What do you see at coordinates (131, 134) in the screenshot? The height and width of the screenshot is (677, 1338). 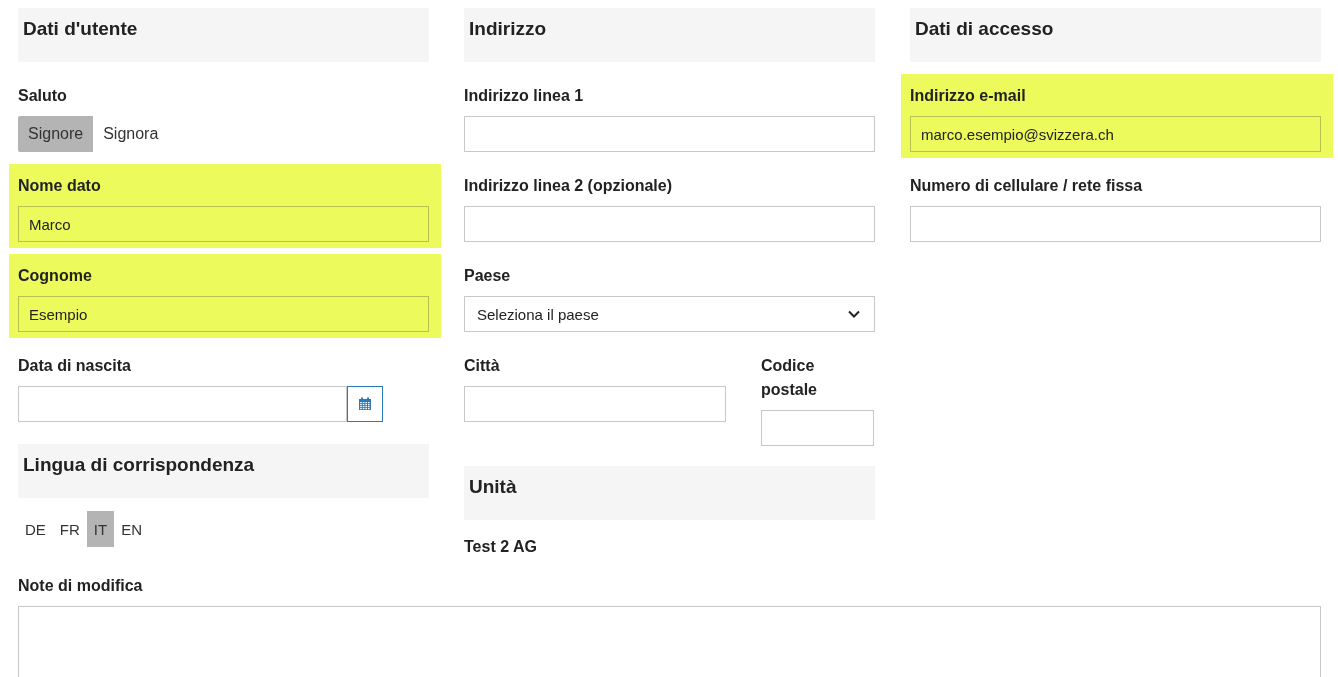 I see `salutation-option: Signora` at bounding box center [131, 134].